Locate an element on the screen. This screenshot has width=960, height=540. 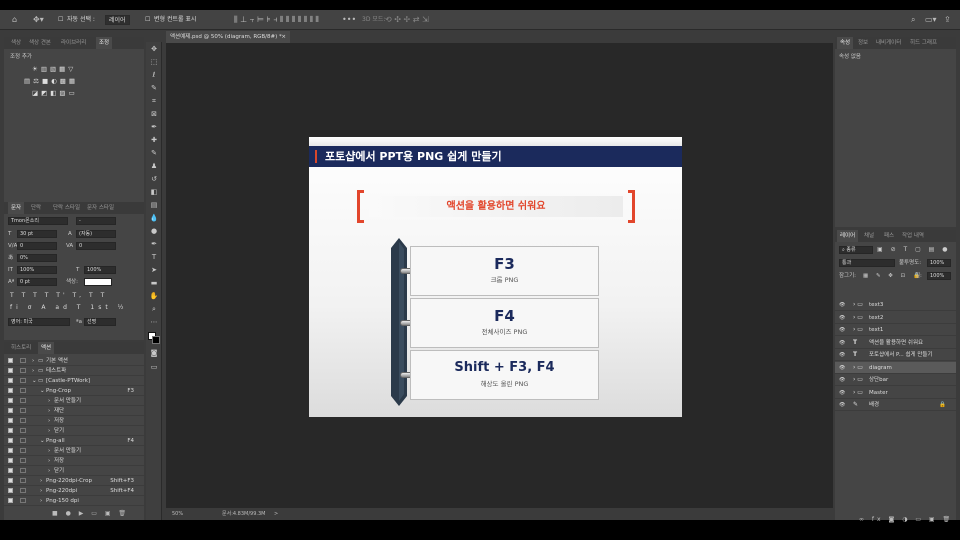
home-icon: ⌂ is located at coordinates (14, 20).